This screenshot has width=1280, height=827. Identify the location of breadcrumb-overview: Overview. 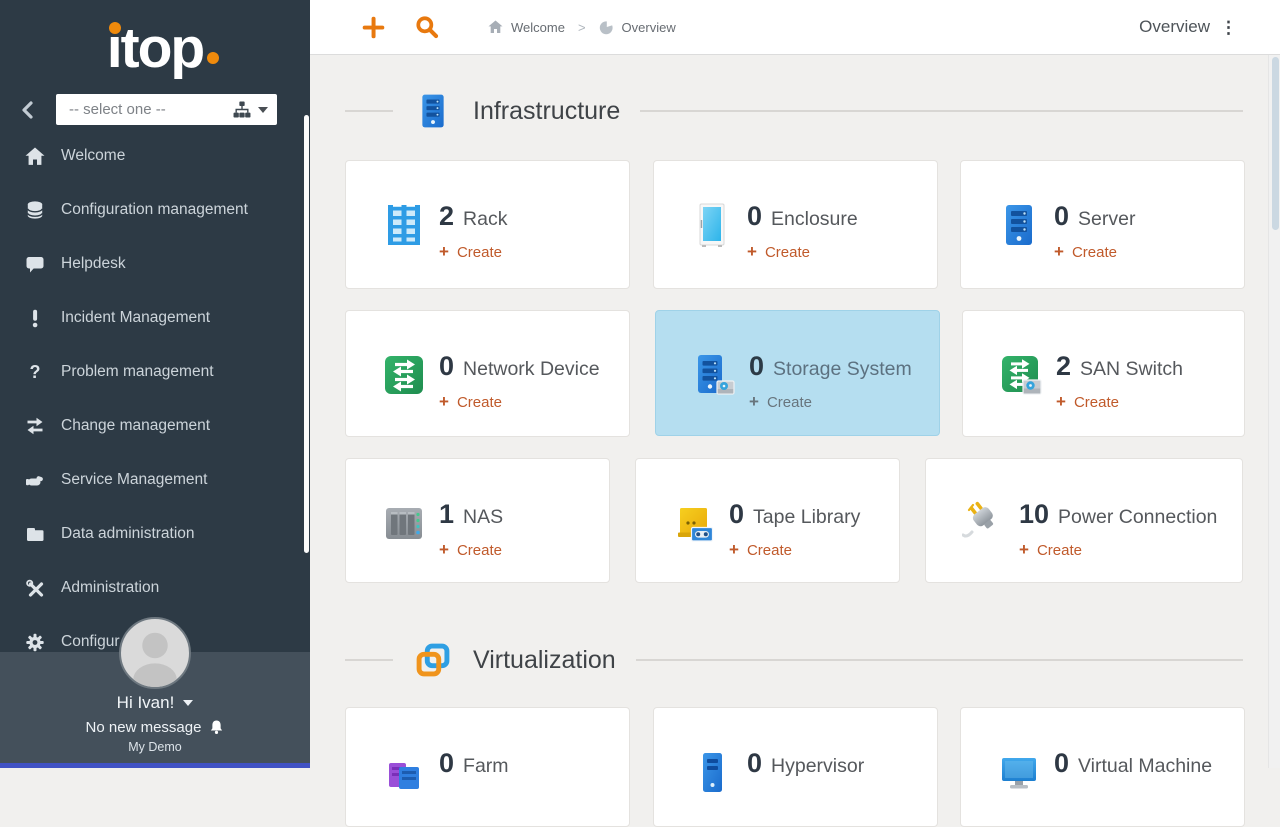
(637, 27).